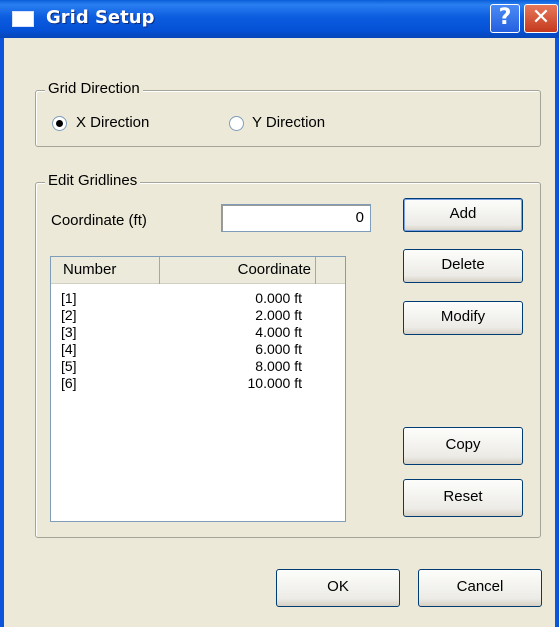  Describe the element at coordinates (275, 383) in the screenshot. I see `row-coordinate: 10.000 ft` at that location.